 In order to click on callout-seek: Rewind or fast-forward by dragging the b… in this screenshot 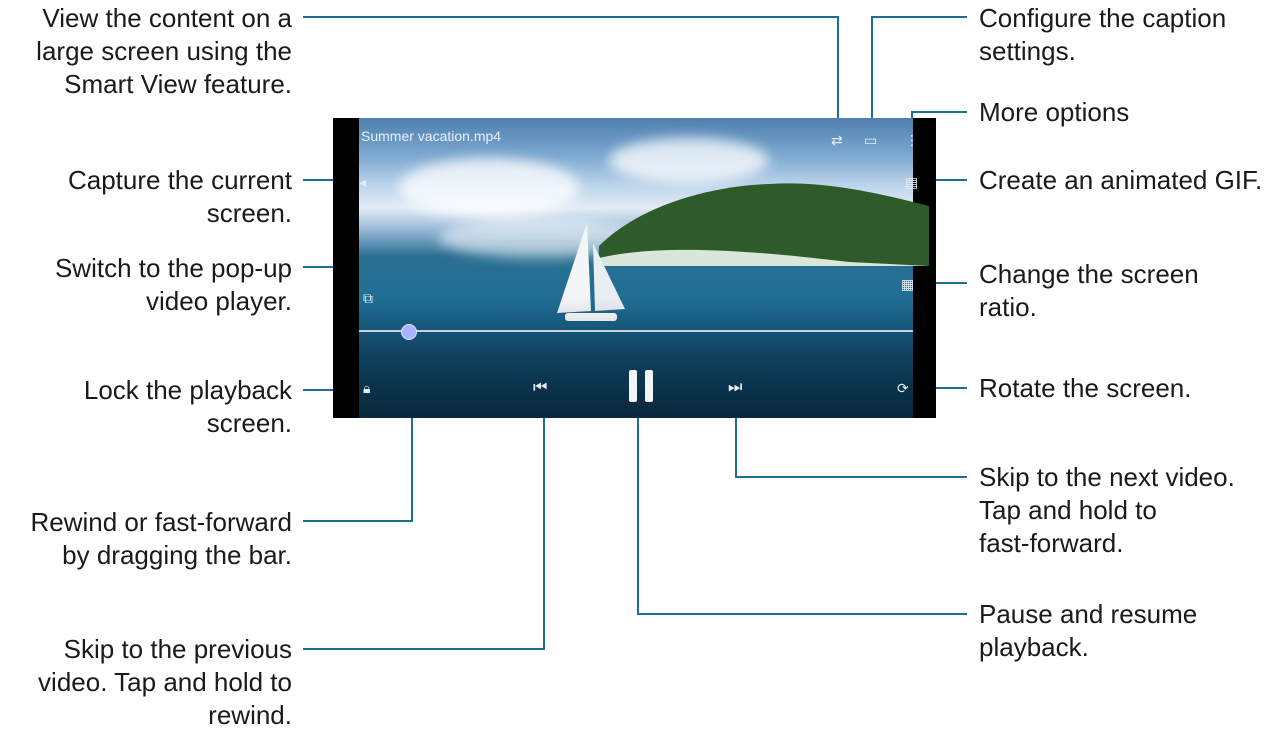, I will do `click(161, 538)`.